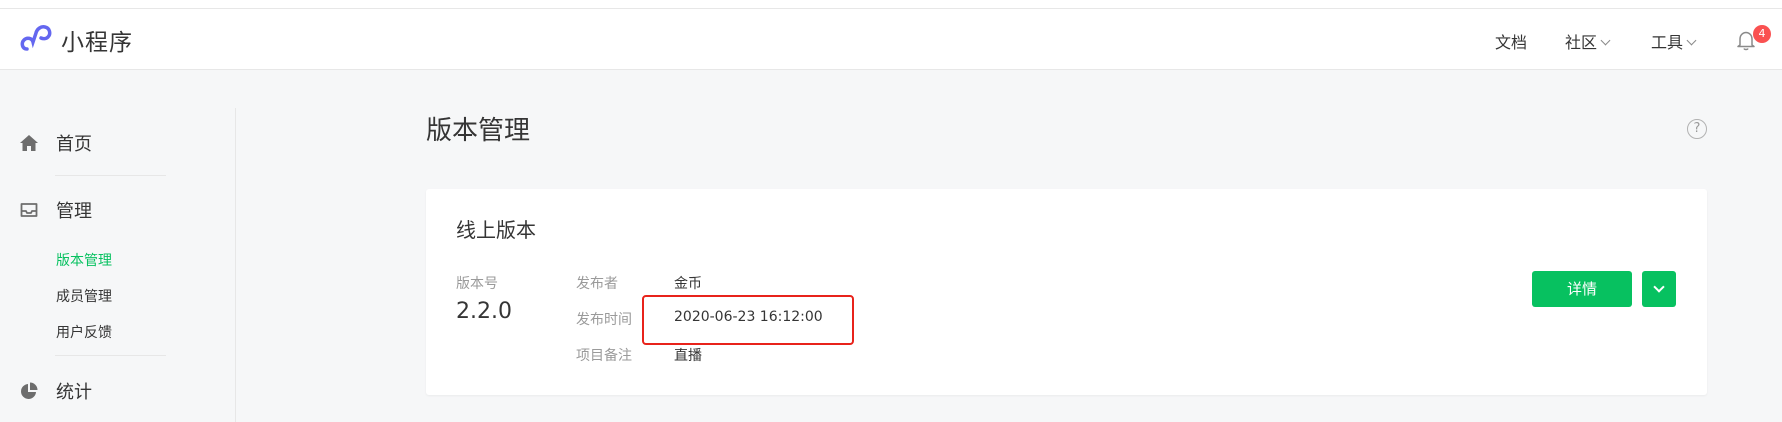 The width and height of the screenshot is (1782, 422). I want to click on sidebar-item-stats: 统计, so click(55, 391).